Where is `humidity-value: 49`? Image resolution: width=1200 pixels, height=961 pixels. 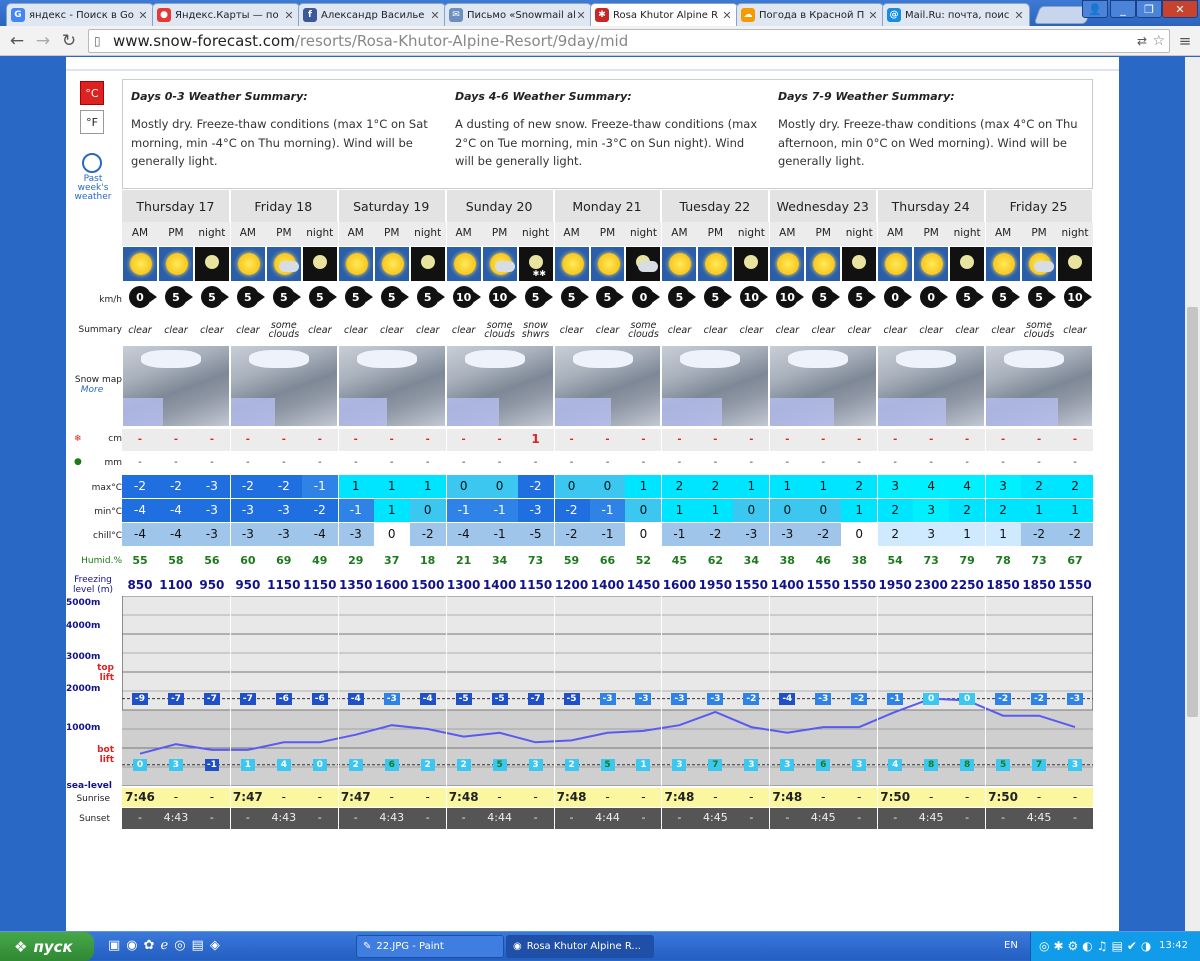 humidity-value: 49 is located at coordinates (320, 560).